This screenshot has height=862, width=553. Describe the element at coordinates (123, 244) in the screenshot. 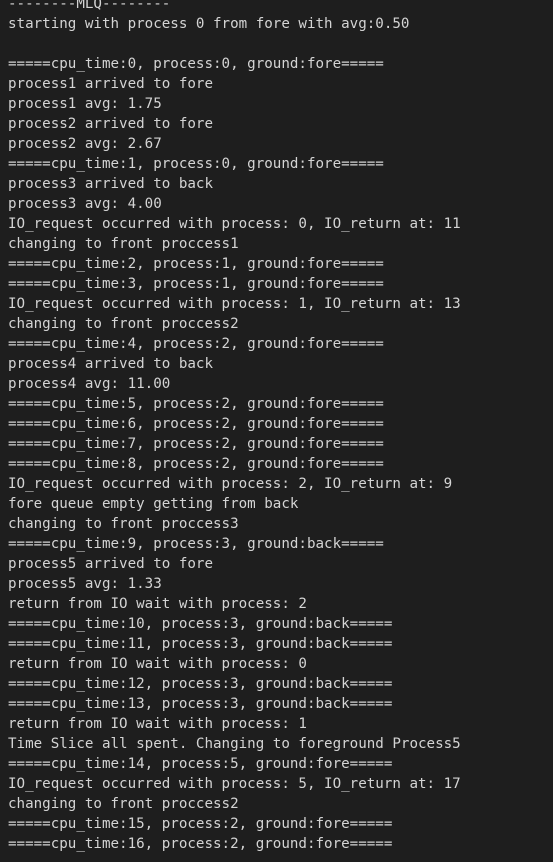

I see `output-line: changing to front proccess1` at that location.